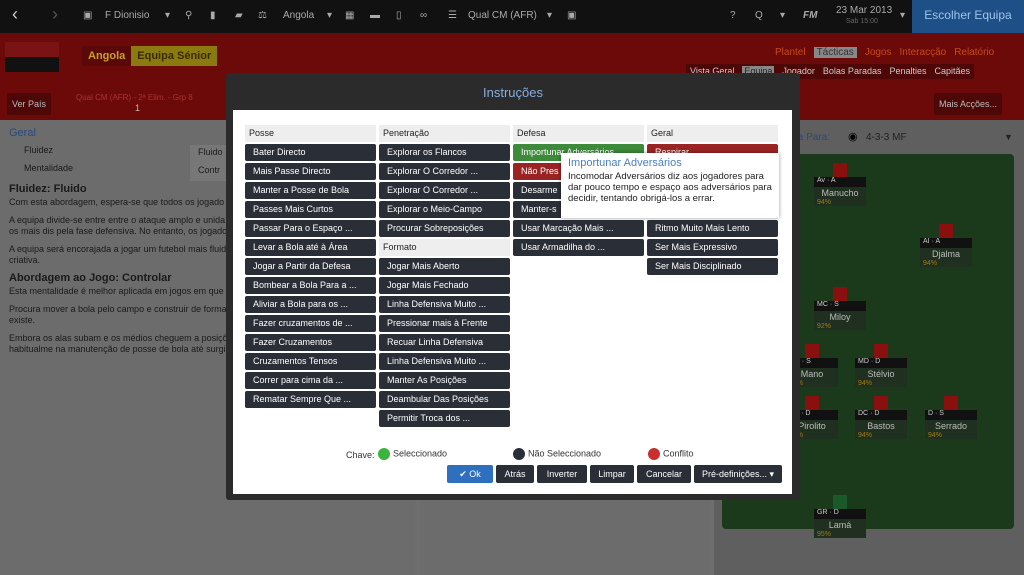 Image resolution: width=1024 pixels, height=575 pixels. Describe the element at coordinates (127, 15) in the screenshot. I see `club-menu: F Dionisio` at that location.